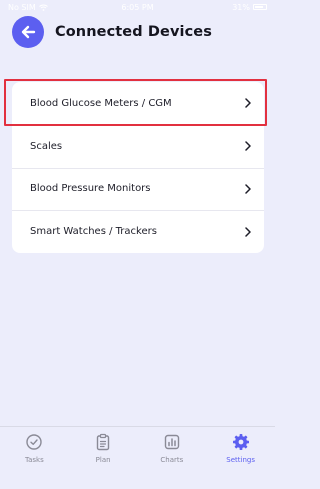 This screenshot has height=489, width=320. Describe the element at coordinates (172, 460) in the screenshot. I see `tab-label: Charts` at that location.